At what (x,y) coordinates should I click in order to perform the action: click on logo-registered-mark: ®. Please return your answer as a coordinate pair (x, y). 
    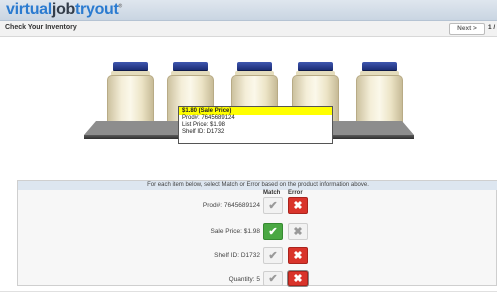
    Looking at the image, I should click on (120, 6).